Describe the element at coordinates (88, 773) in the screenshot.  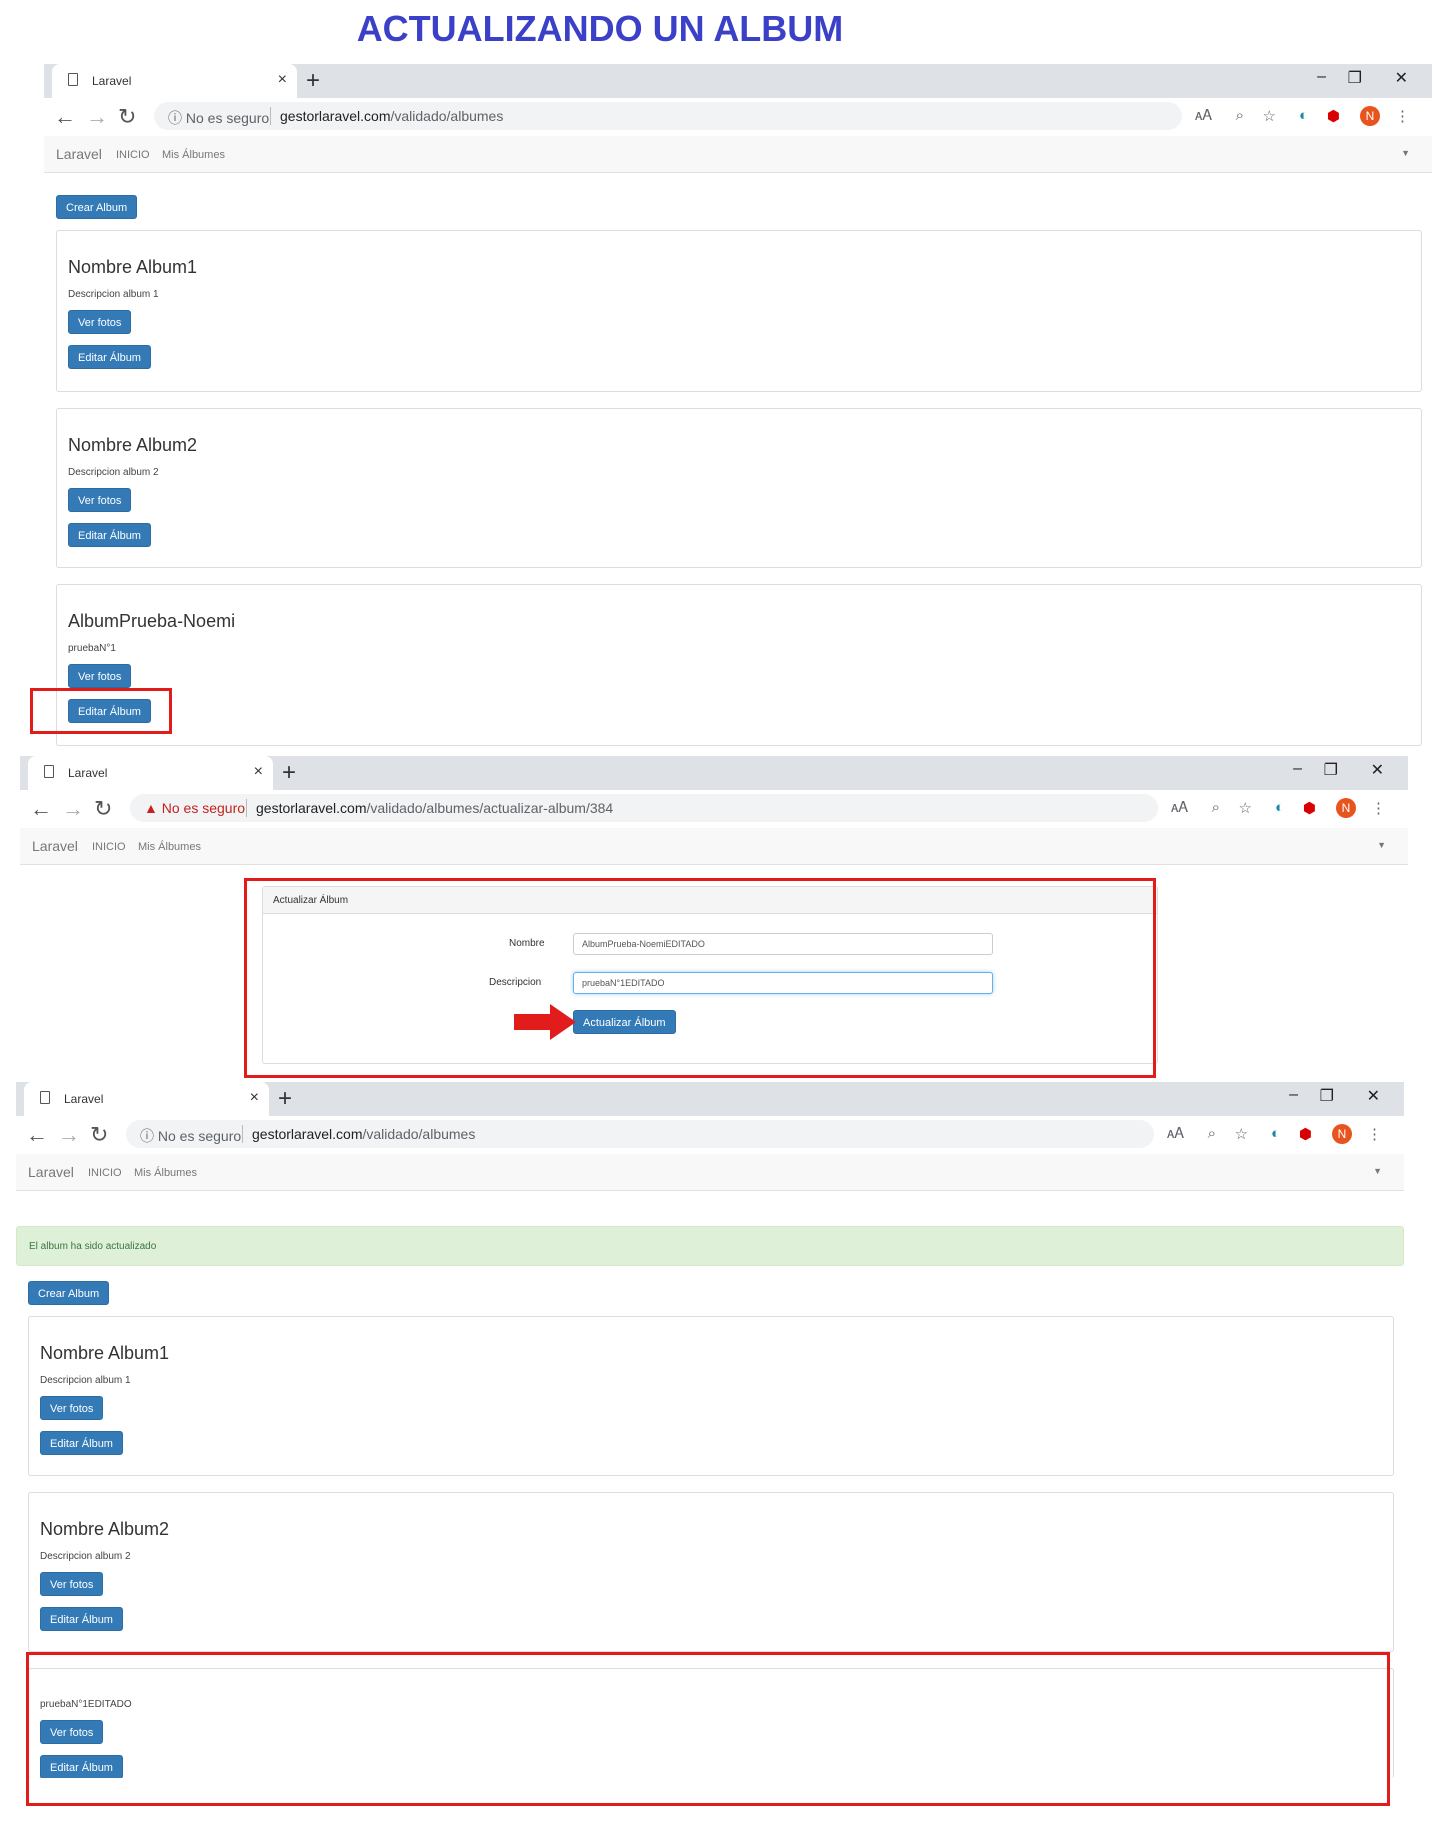
I see `tab-title: Laravel` at that location.